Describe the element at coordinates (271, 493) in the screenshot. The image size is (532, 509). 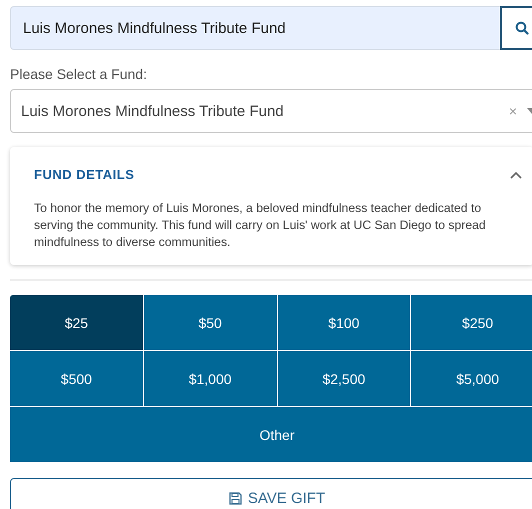
I see `save-gift-button: SAVE GIFT` at that location.